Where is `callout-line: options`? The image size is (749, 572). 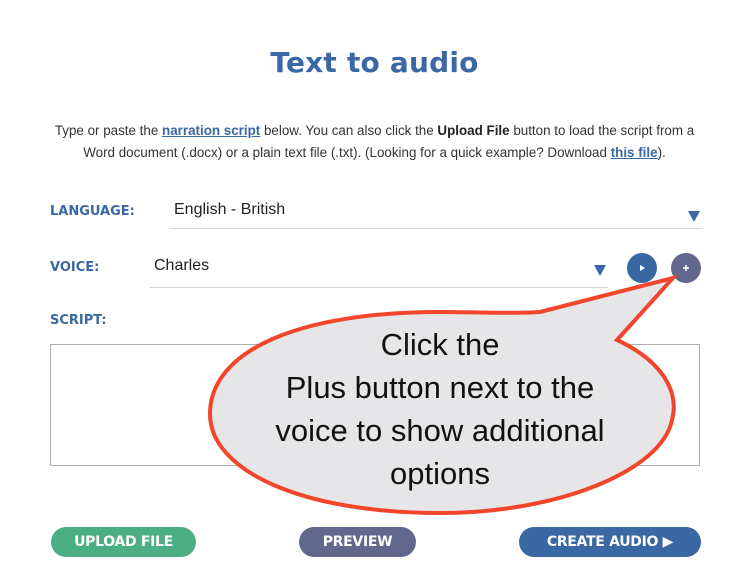
callout-line: options is located at coordinates (440, 473).